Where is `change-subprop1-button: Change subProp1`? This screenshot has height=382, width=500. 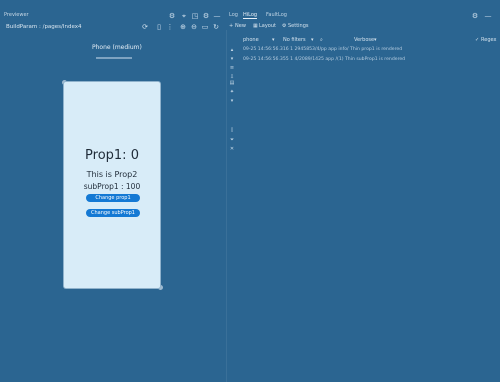 change-subprop1-button: Change subProp1 is located at coordinates (113, 213).